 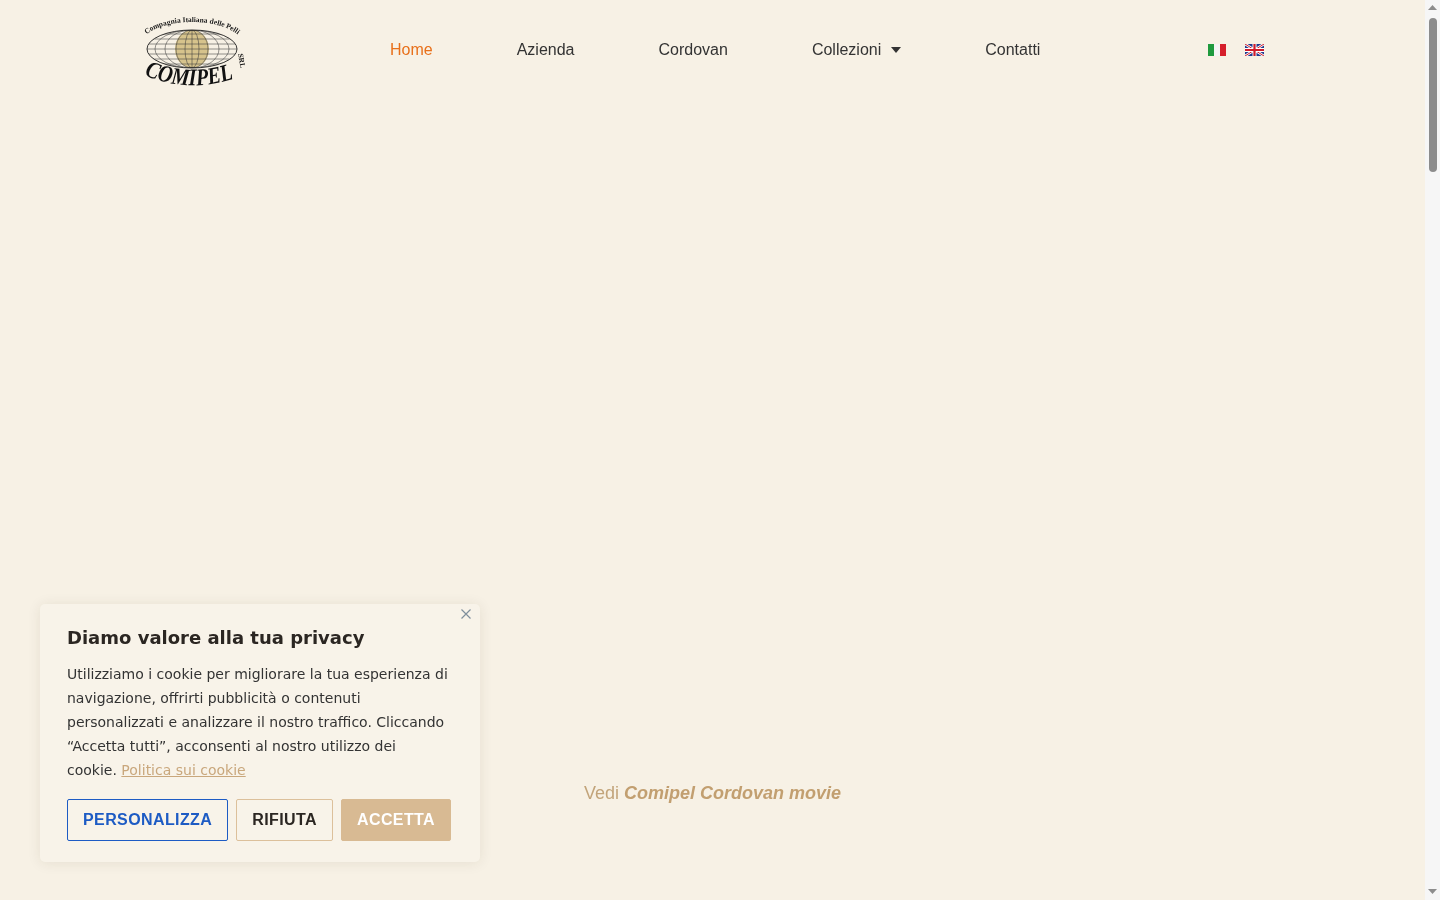 I want to click on close-button, so click(x=466, y=614).